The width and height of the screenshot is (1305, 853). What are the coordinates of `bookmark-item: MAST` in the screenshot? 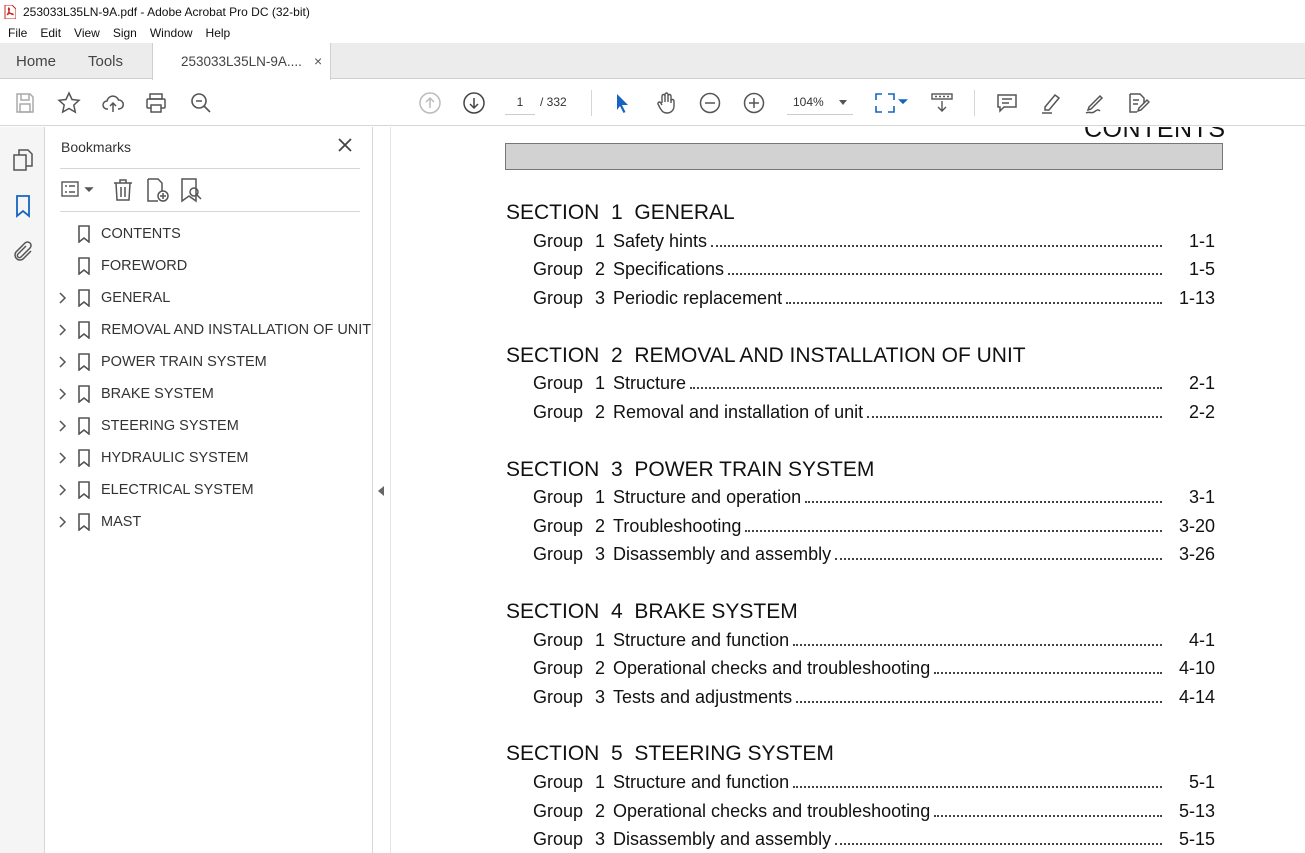 It's located at (209, 522).